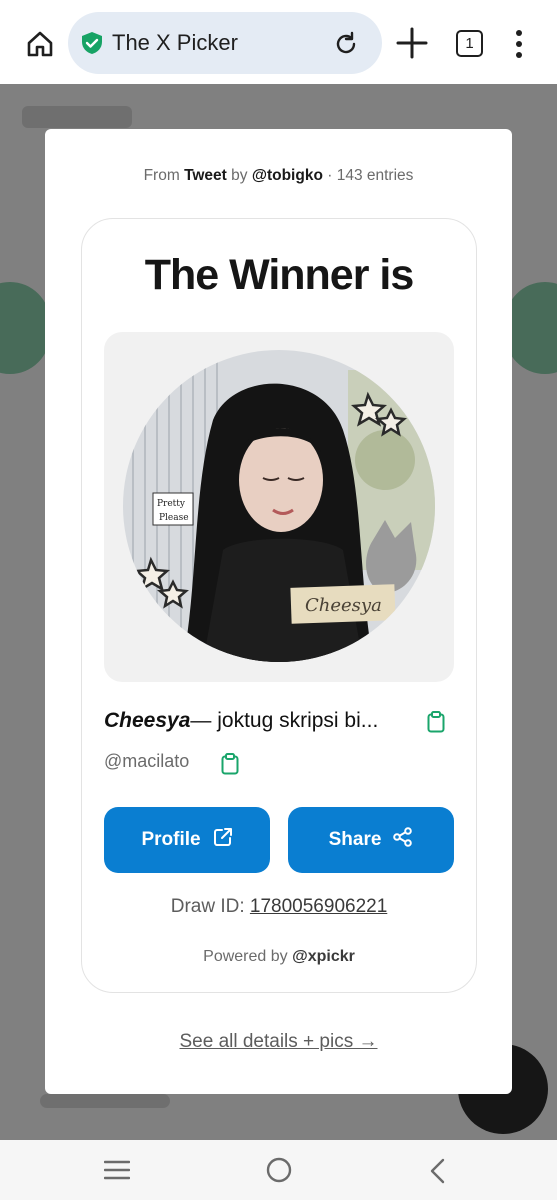 This screenshot has width=557, height=1200. I want to click on winner-avatar: Pretty Please Cheesya, so click(279, 506).